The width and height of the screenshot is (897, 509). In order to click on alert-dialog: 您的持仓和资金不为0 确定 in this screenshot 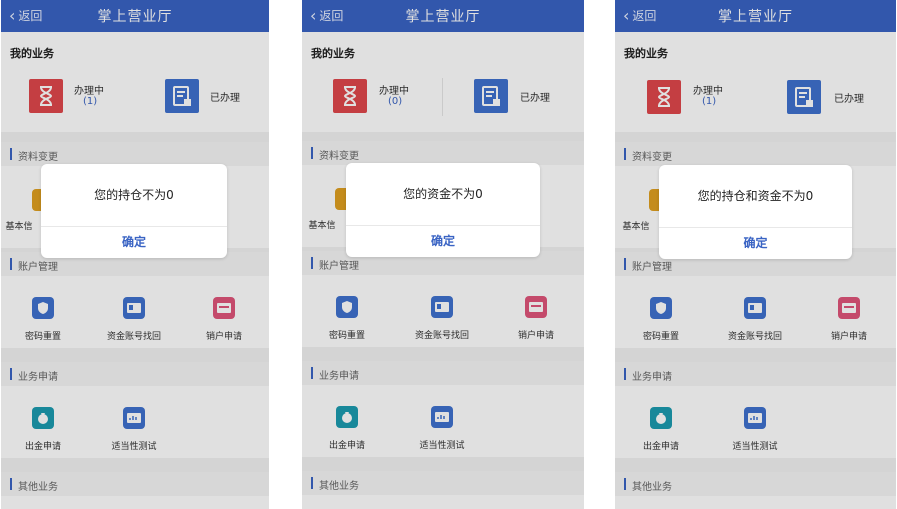, I will do `click(755, 212)`.